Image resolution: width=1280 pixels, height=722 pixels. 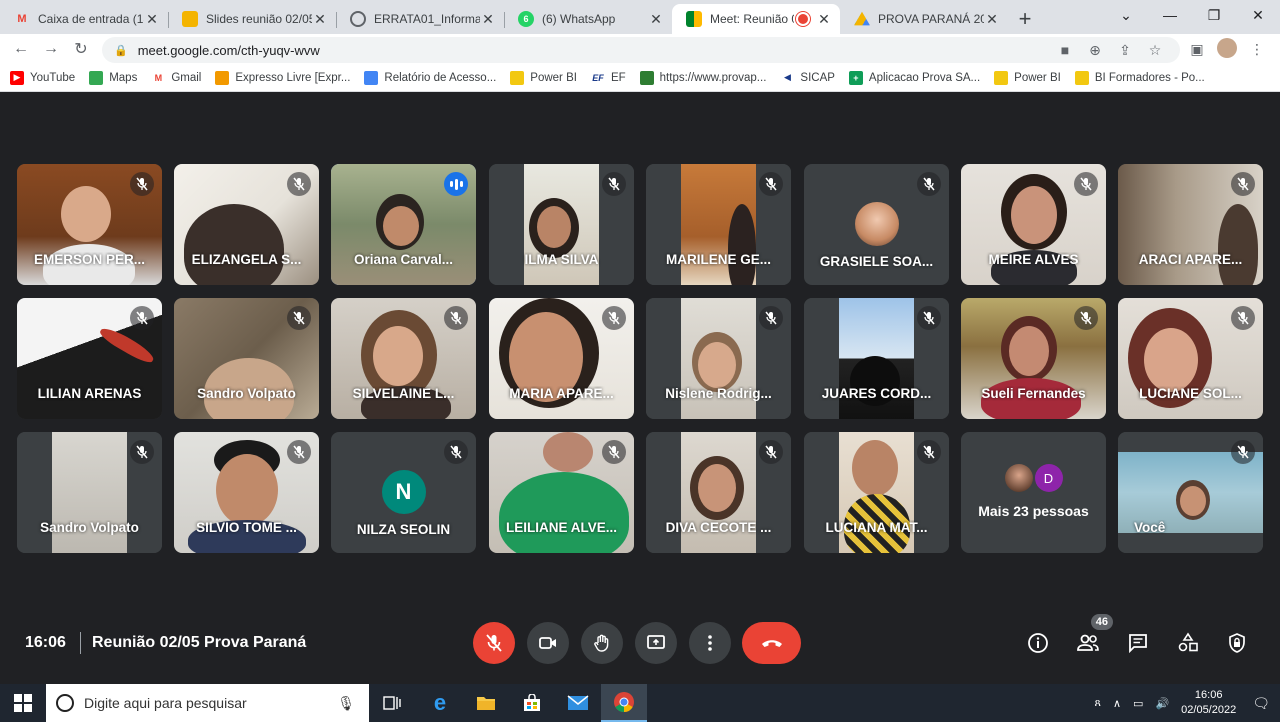 What do you see at coordinates (1214, 15) in the screenshot?
I see `restore-icon: ❐` at bounding box center [1214, 15].